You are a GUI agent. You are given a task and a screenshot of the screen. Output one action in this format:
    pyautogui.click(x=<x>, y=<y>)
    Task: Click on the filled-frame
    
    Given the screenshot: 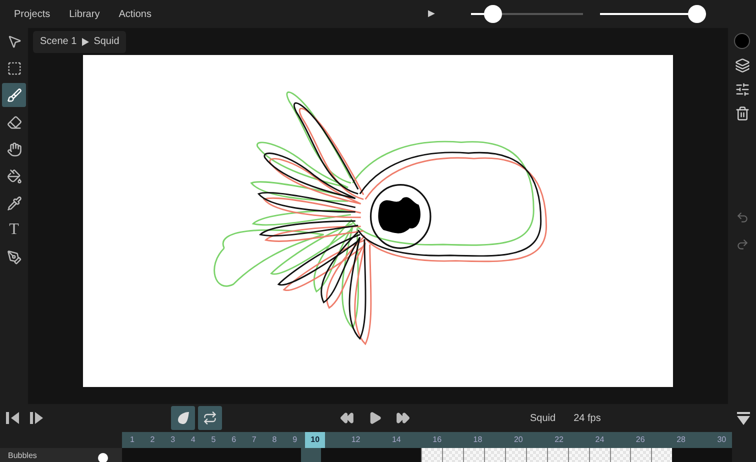 What is the action you would take?
    pyautogui.click(x=661, y=455)
    